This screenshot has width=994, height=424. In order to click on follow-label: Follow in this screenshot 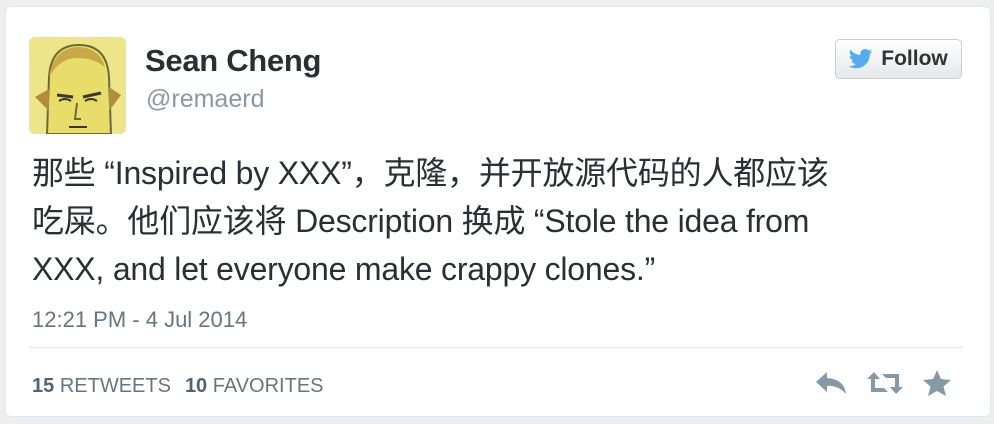, I will do `click(914, 58)`.